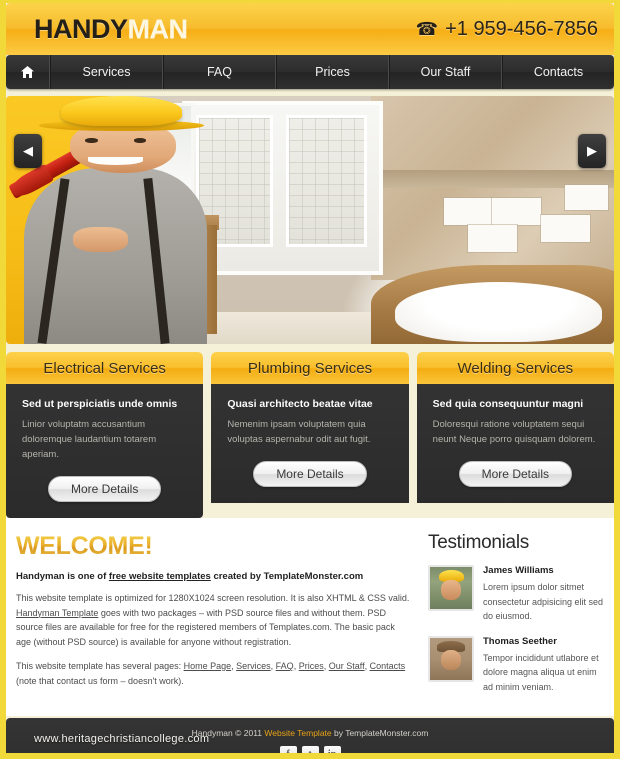 The height and width of the screenshot is (759, 620). What do you see at coordinates (81, 28) in the screenshot?
I see `logo-primary: HANDY` at bounding box center [81, 28].